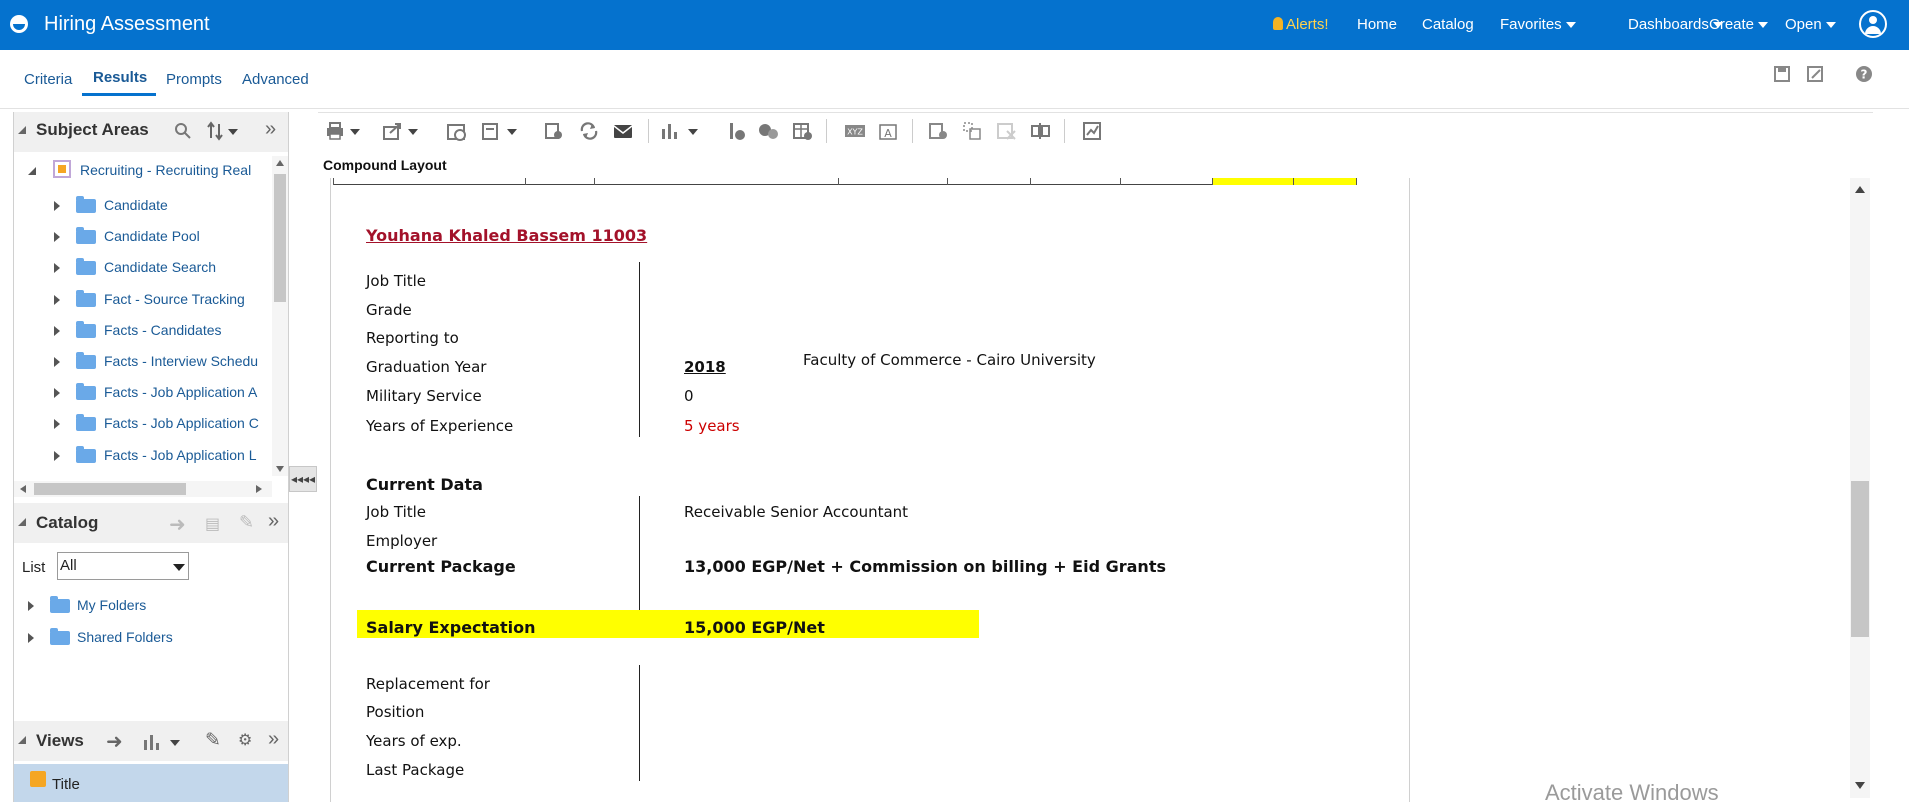 This screenshot has width=1909, height=806. I want to click on duplicate-view-icon, so click(973, 131).